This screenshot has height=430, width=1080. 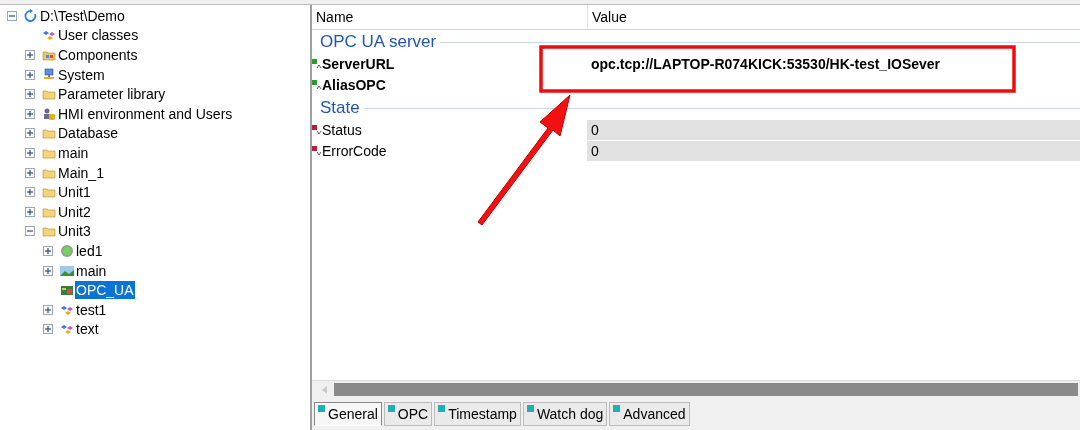 What do you see at coordinates (145, 113) in the screenshot?
I see `tree-item: HMI environment and Users` at bounding box center [145, 113].